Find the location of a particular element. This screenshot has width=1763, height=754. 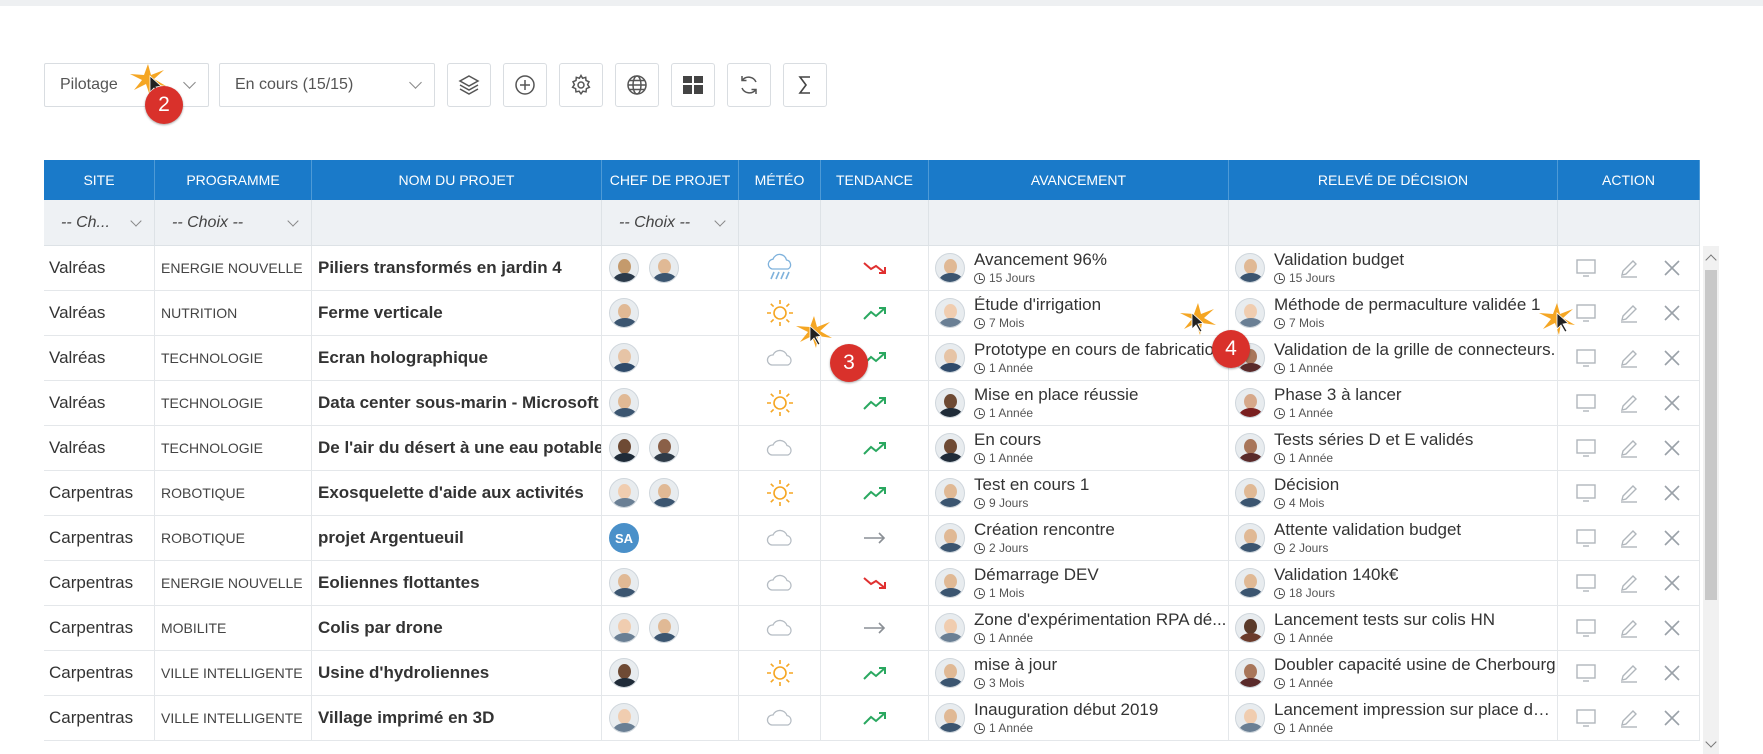

layers-button is located at coordinates (469, 85).